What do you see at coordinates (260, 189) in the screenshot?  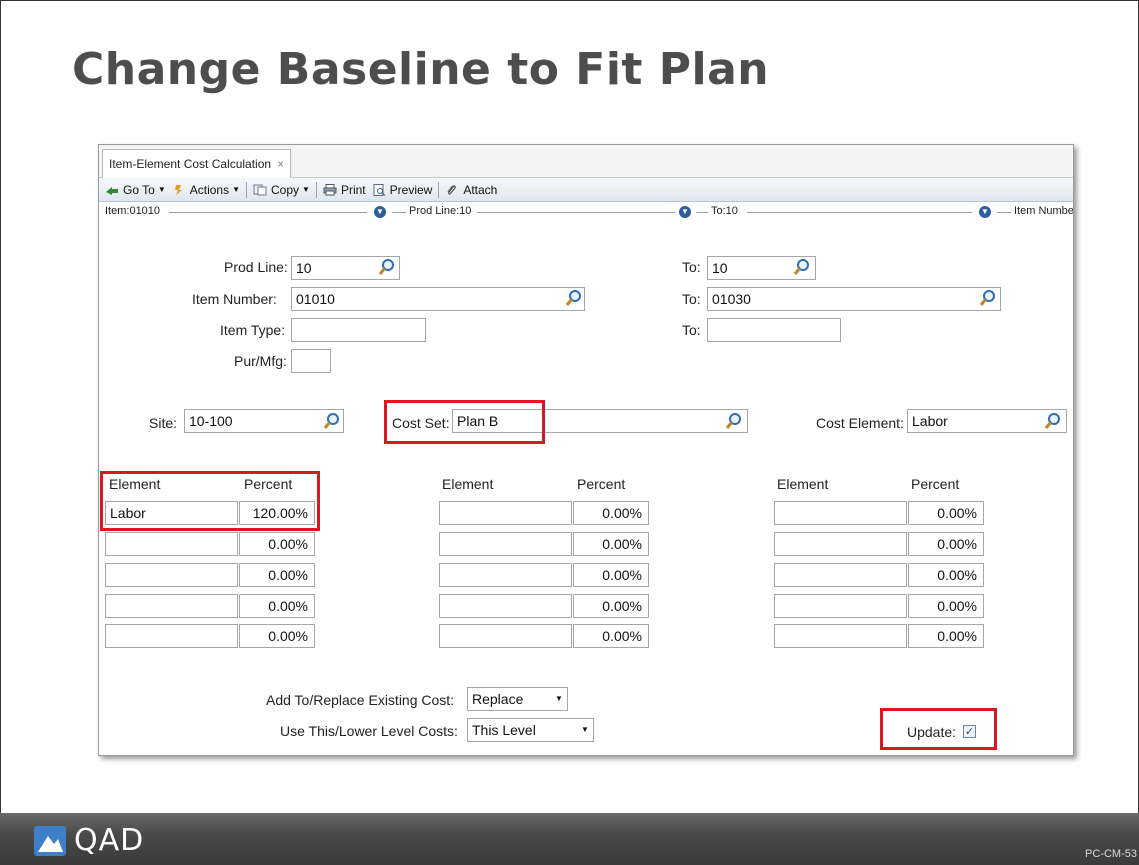 I see `copy-icon` at bounding box center [260, 189].